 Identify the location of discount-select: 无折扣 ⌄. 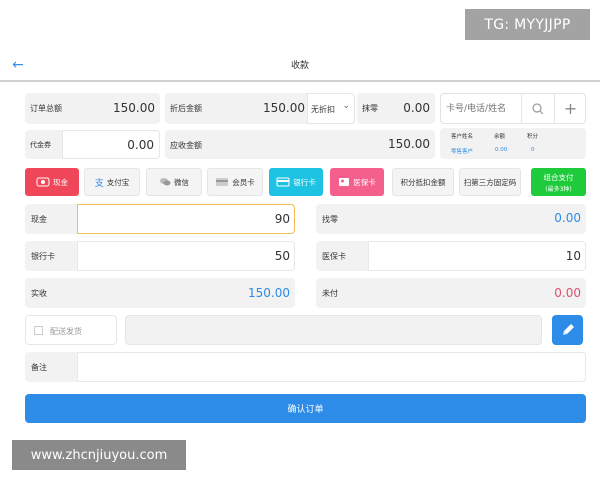
(331, 108).